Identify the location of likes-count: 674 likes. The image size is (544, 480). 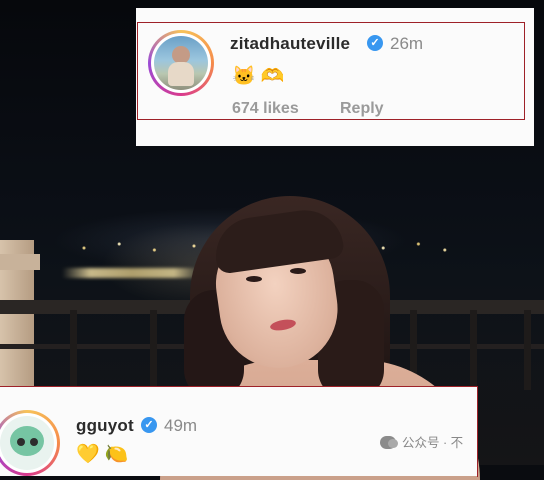
(265, 109).